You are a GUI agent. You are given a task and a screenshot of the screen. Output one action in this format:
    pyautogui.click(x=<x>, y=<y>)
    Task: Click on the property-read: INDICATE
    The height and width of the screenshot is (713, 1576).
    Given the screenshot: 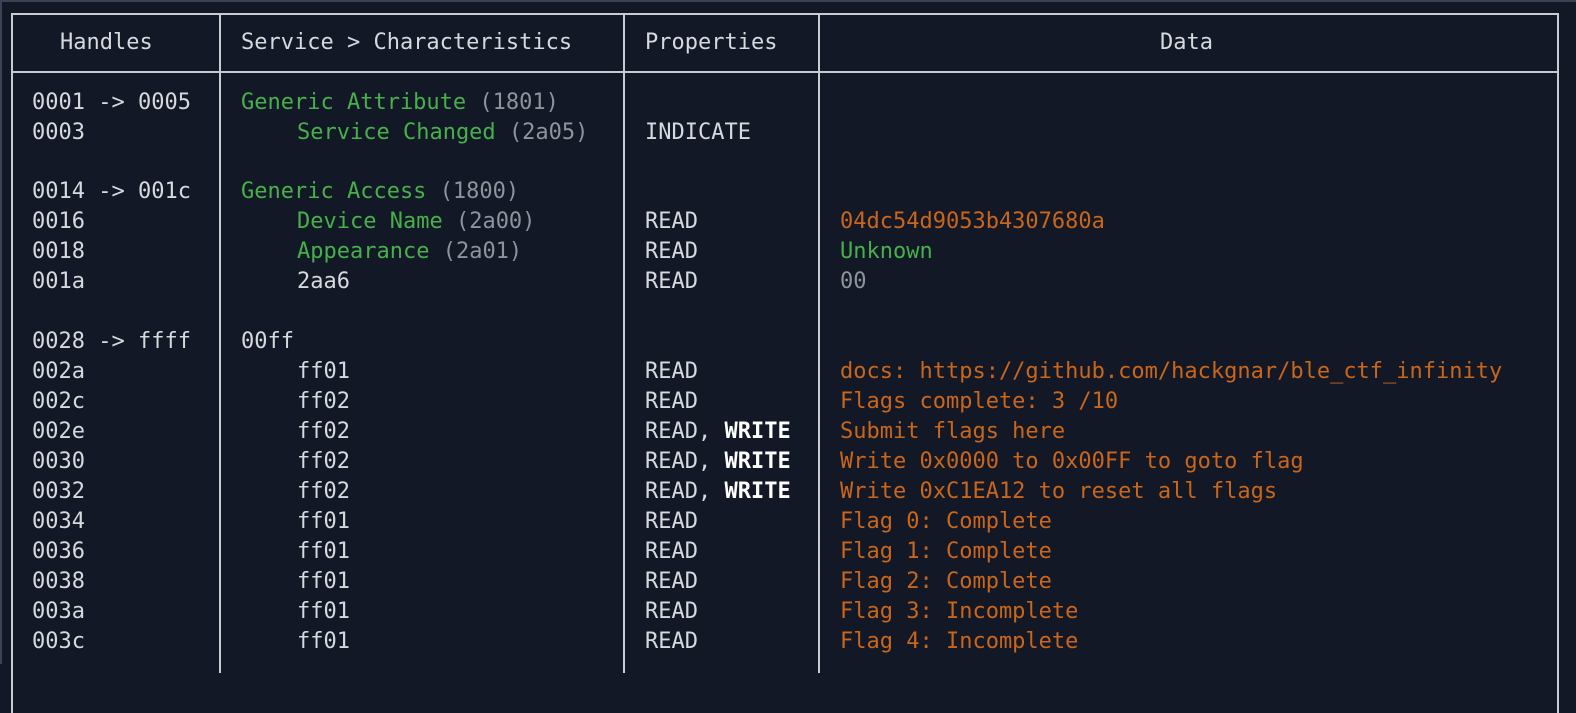 What is the action you would take?
    pyautogui.click(x=698, y=132)
    